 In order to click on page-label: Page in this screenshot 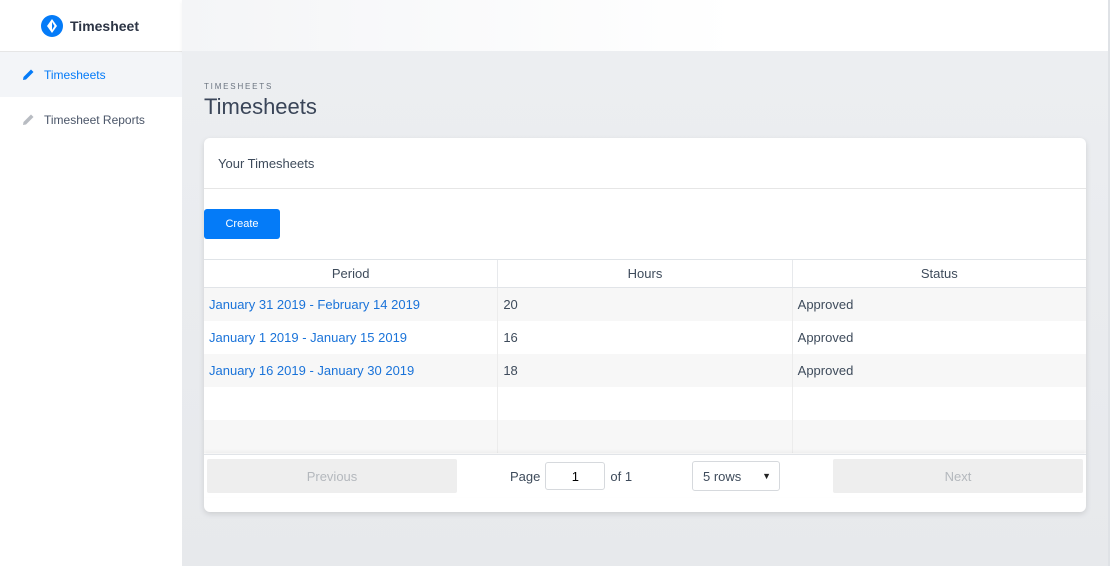, I will do `click(525, 476)`.